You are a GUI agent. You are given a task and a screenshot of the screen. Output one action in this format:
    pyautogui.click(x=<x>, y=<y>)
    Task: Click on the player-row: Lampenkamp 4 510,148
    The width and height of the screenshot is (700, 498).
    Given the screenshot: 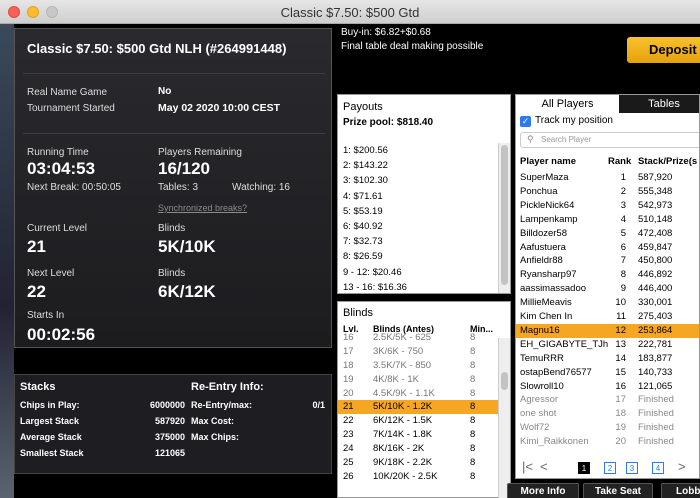 What is the action you would take?
    pyautogui.click(x=607, y=220)
    